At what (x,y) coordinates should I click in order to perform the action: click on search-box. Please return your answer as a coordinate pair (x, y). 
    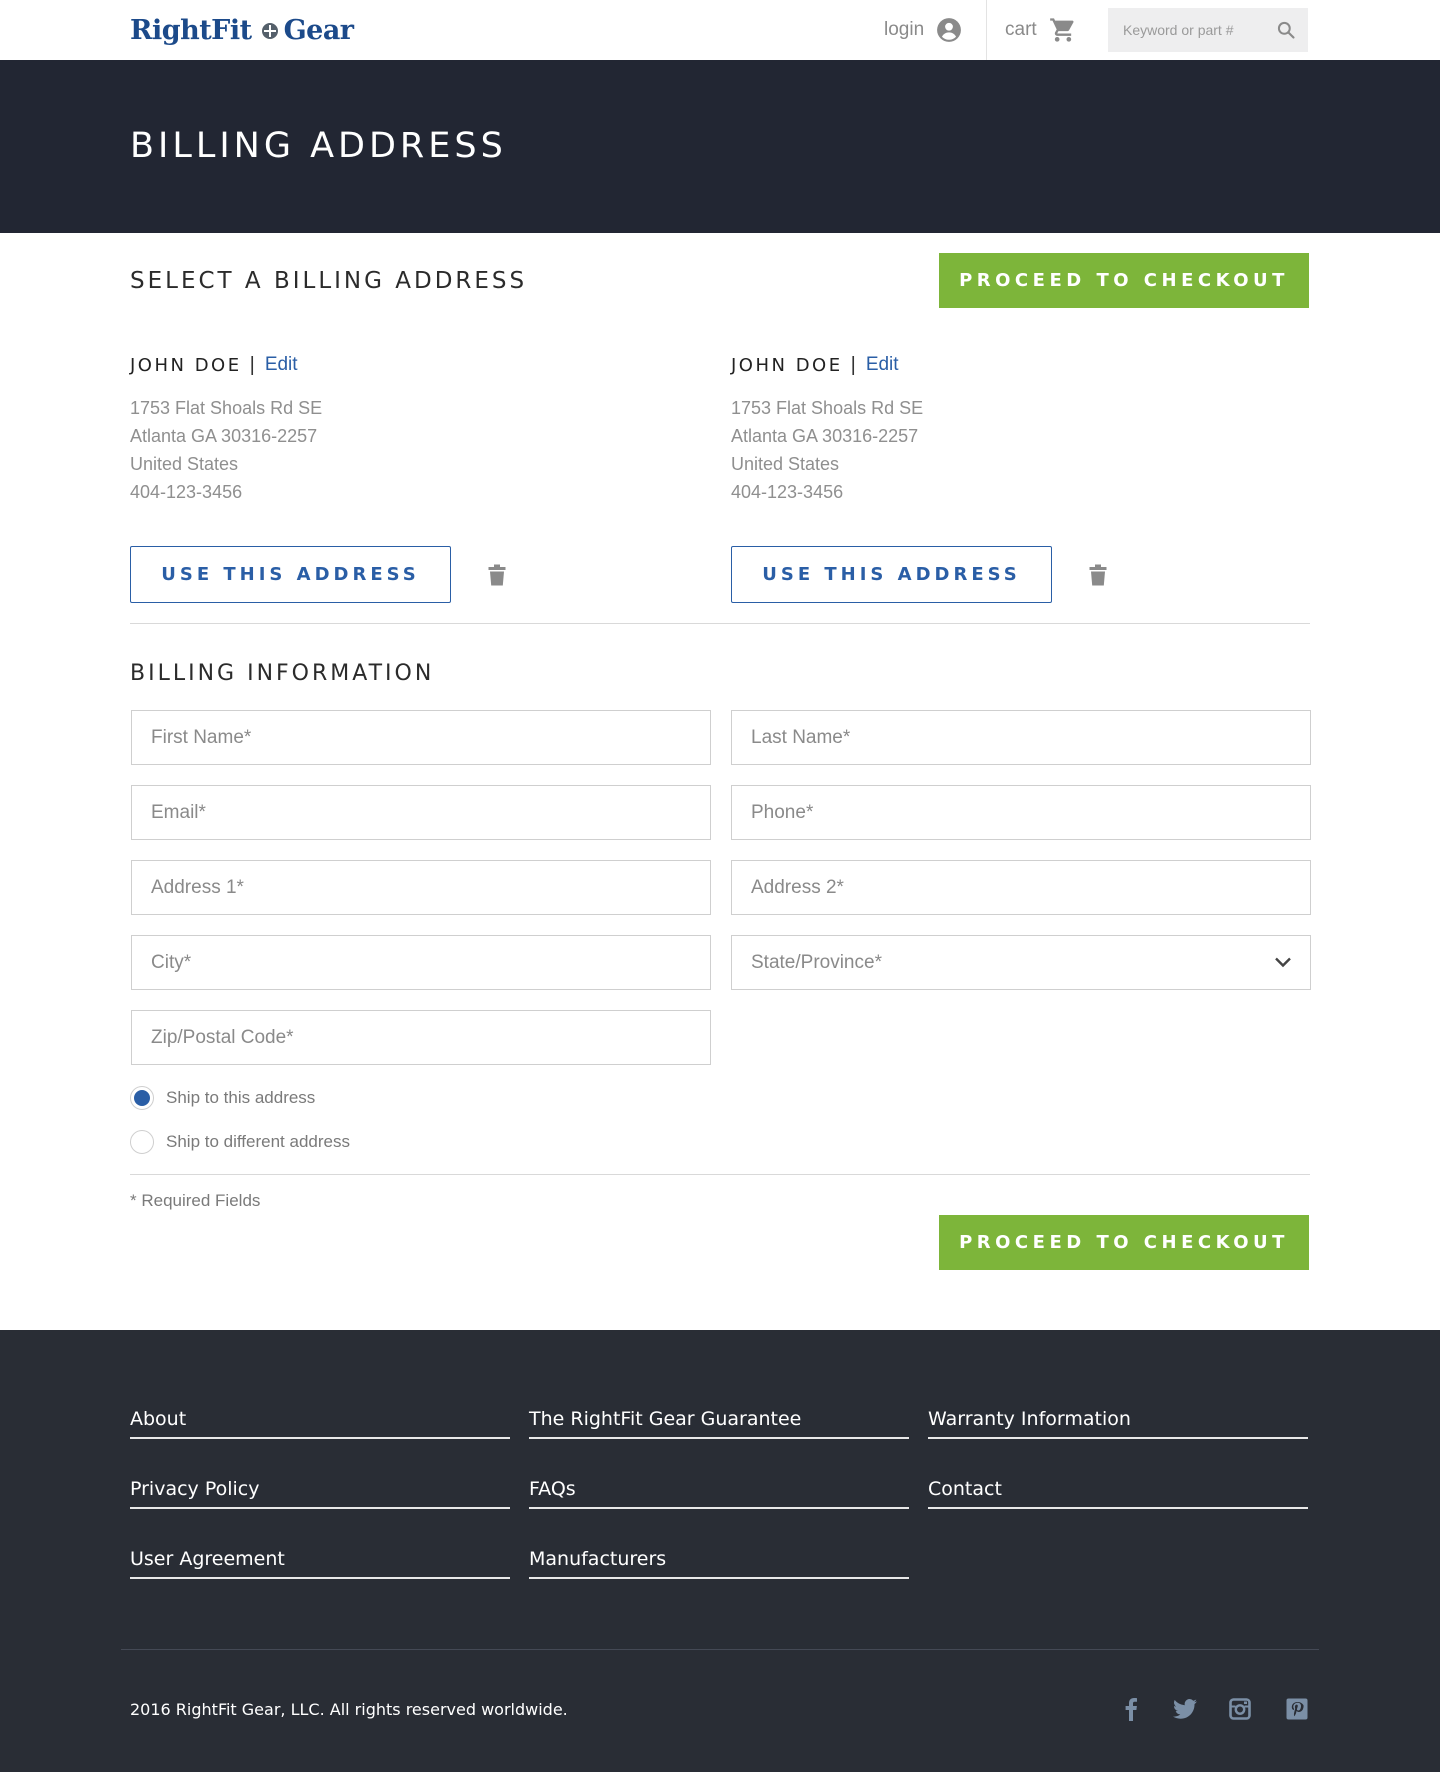
    Looking at the image, I should click on (1208, 30).